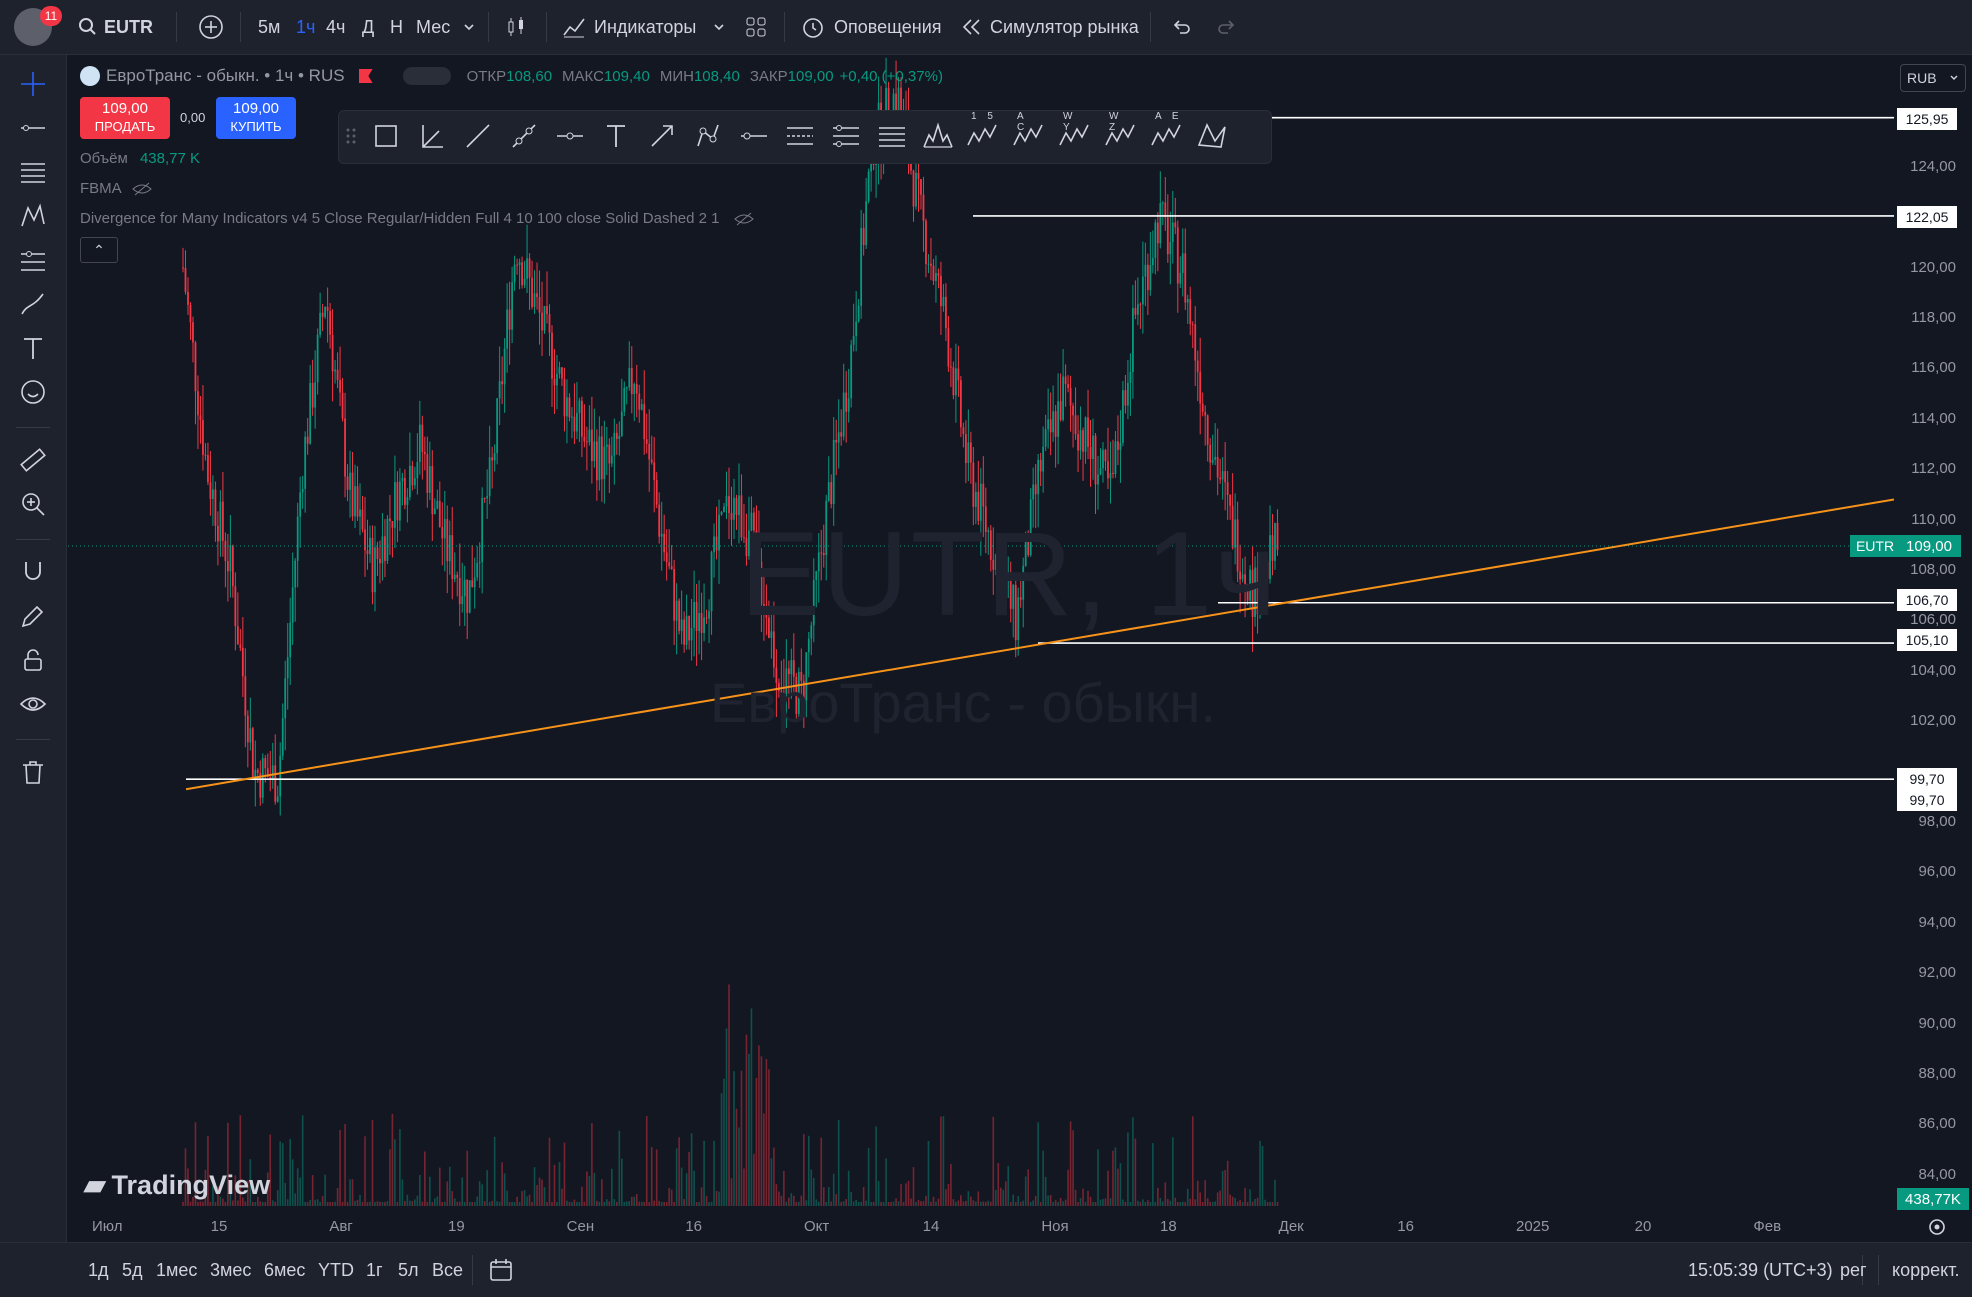  What do you see at coordinates (1028, 132) in the screenshot?
I see `elliott-correction-tool: A C` at bounding box center [1028, 132].